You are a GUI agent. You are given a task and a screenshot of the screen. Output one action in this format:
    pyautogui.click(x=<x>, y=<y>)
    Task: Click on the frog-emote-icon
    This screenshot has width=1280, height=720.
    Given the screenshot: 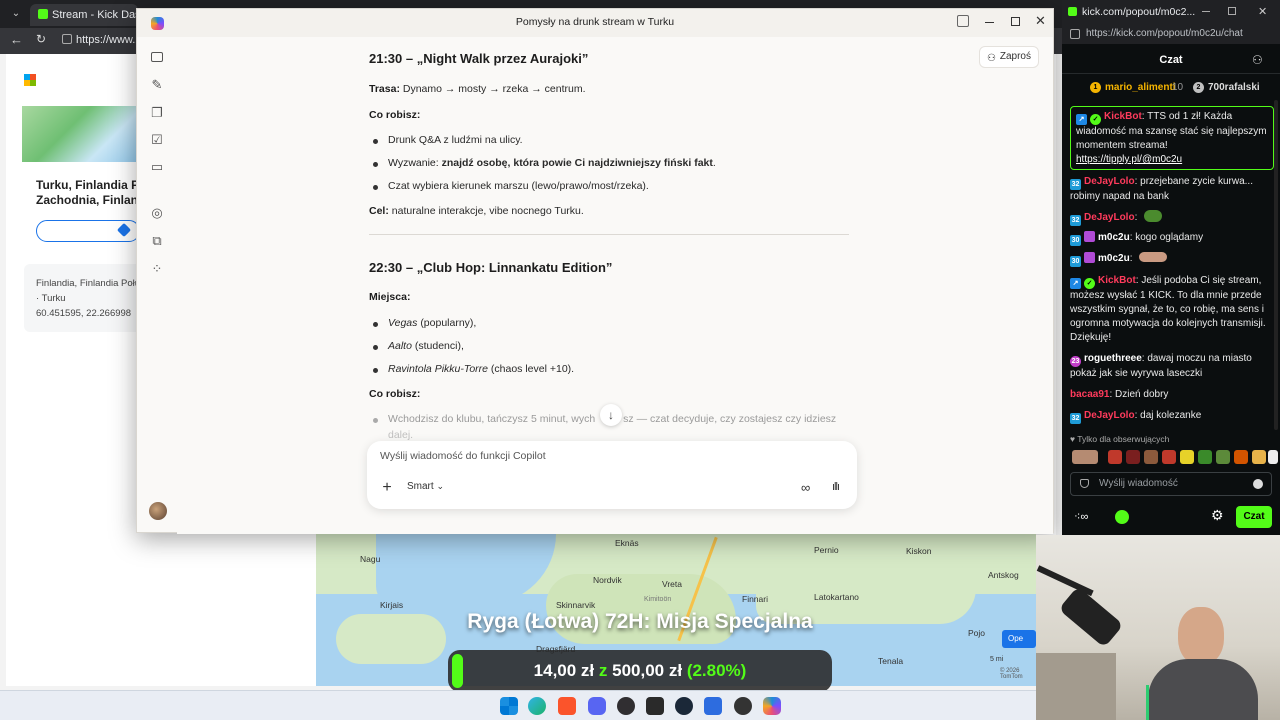 What is the action you would take?
    pyautogui.click(x=1153, y=216)
    